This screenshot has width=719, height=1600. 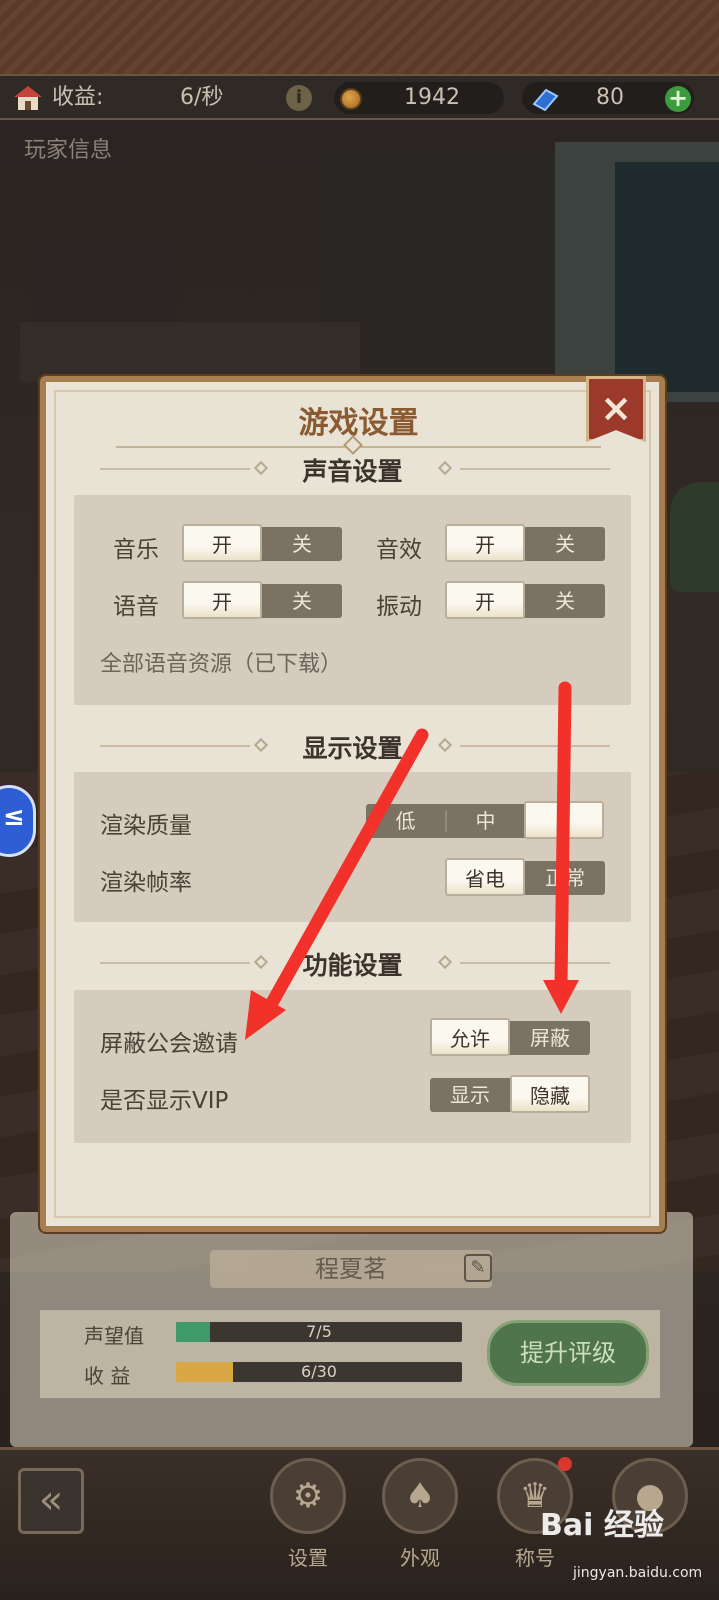 What do you see at coordinates (222, 543) in the screenshot?
I see `music-on-option: 开` at bounding box center [222, 543].